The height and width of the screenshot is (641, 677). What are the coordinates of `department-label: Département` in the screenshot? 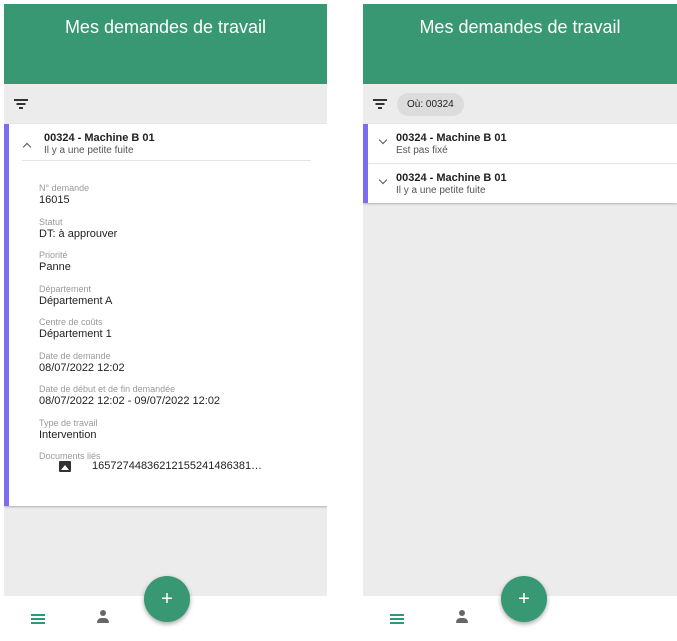 It's located at (65, 288).